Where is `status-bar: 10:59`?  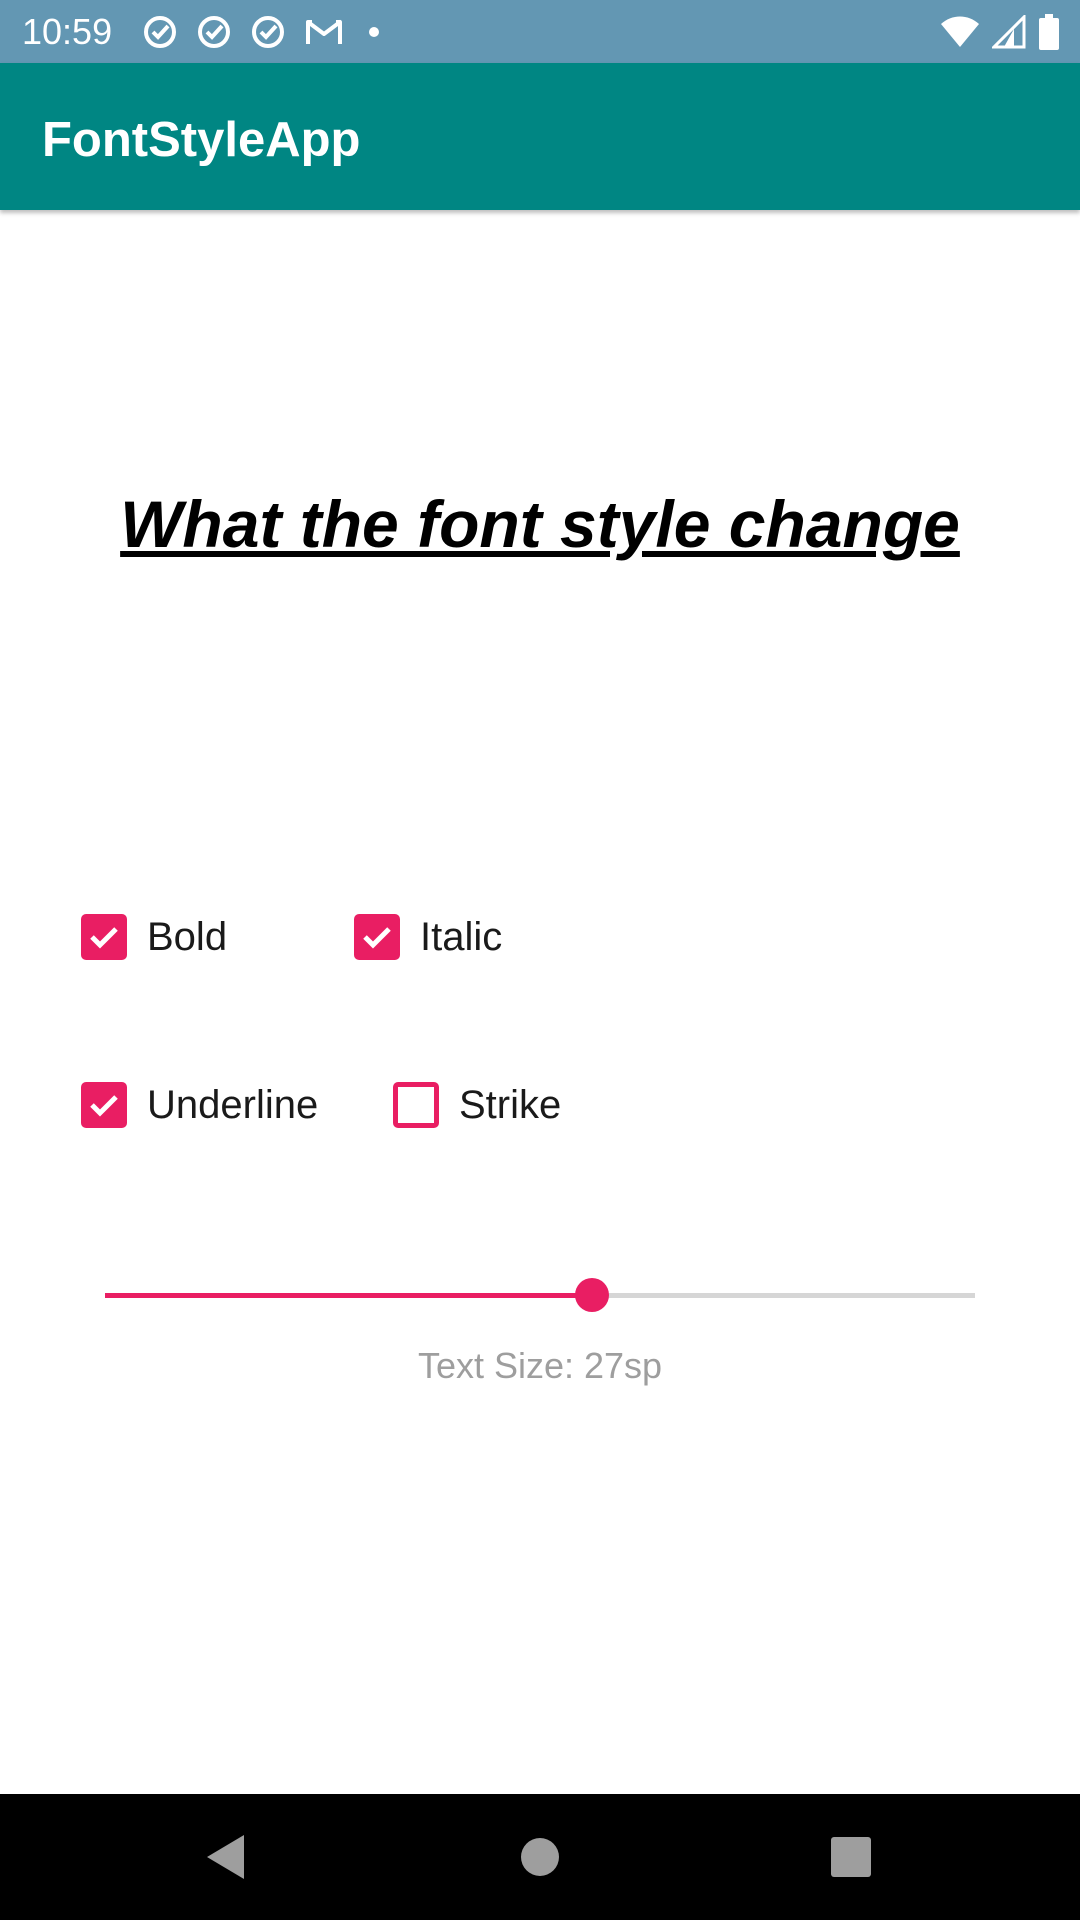 status-bar: 10:59 is located at coordinates (540, 31).